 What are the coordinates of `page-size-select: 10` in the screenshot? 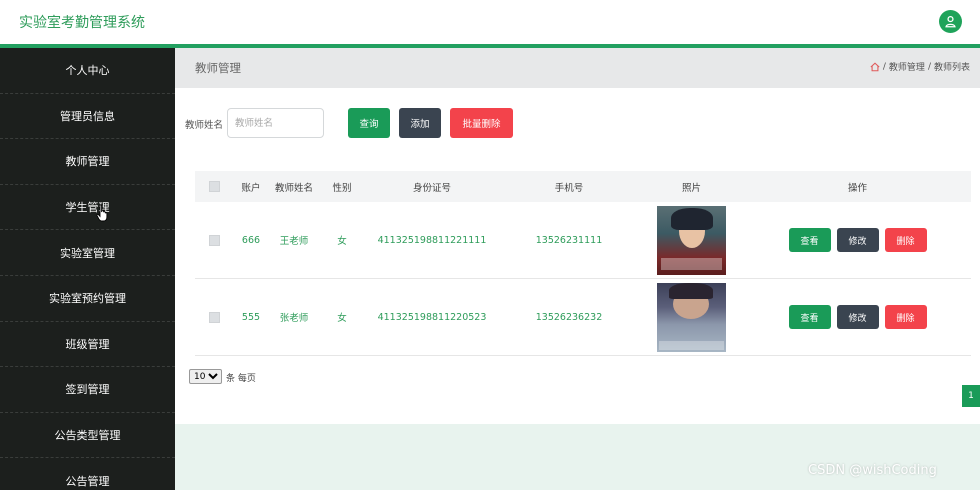 It's located at (205, 376).